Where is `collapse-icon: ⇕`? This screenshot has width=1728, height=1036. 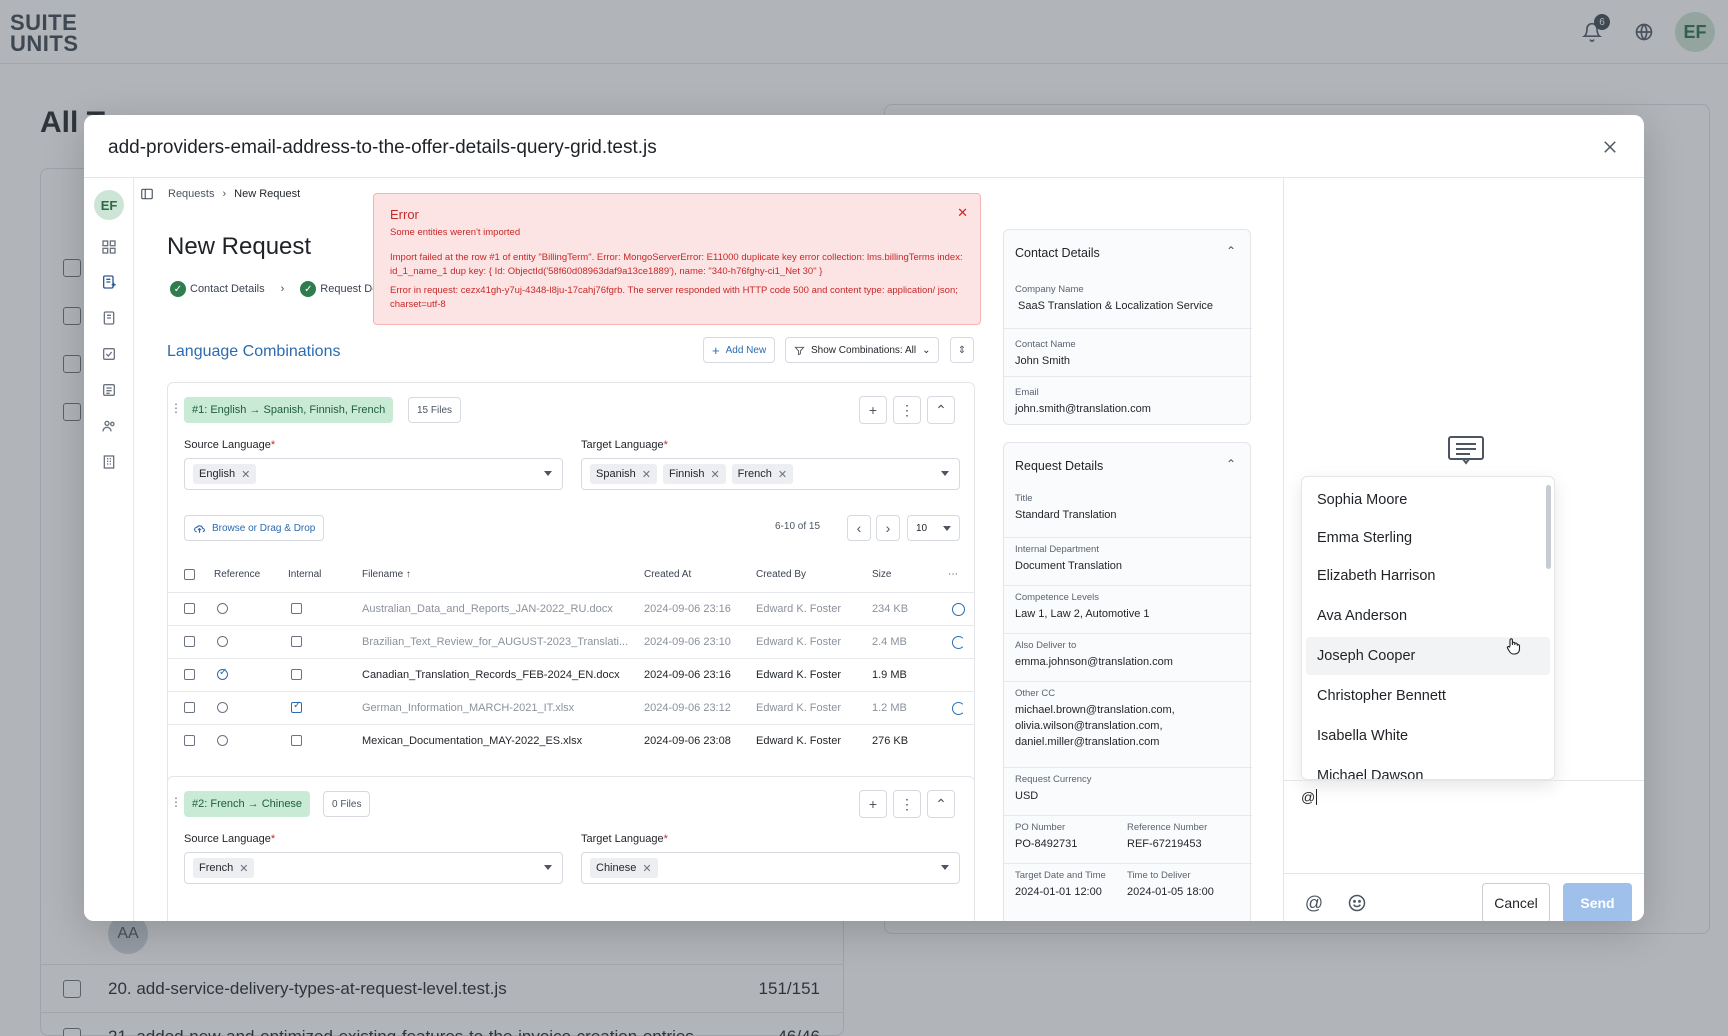
collapse-icon: ⇕ is located at coordinates (962, 350).